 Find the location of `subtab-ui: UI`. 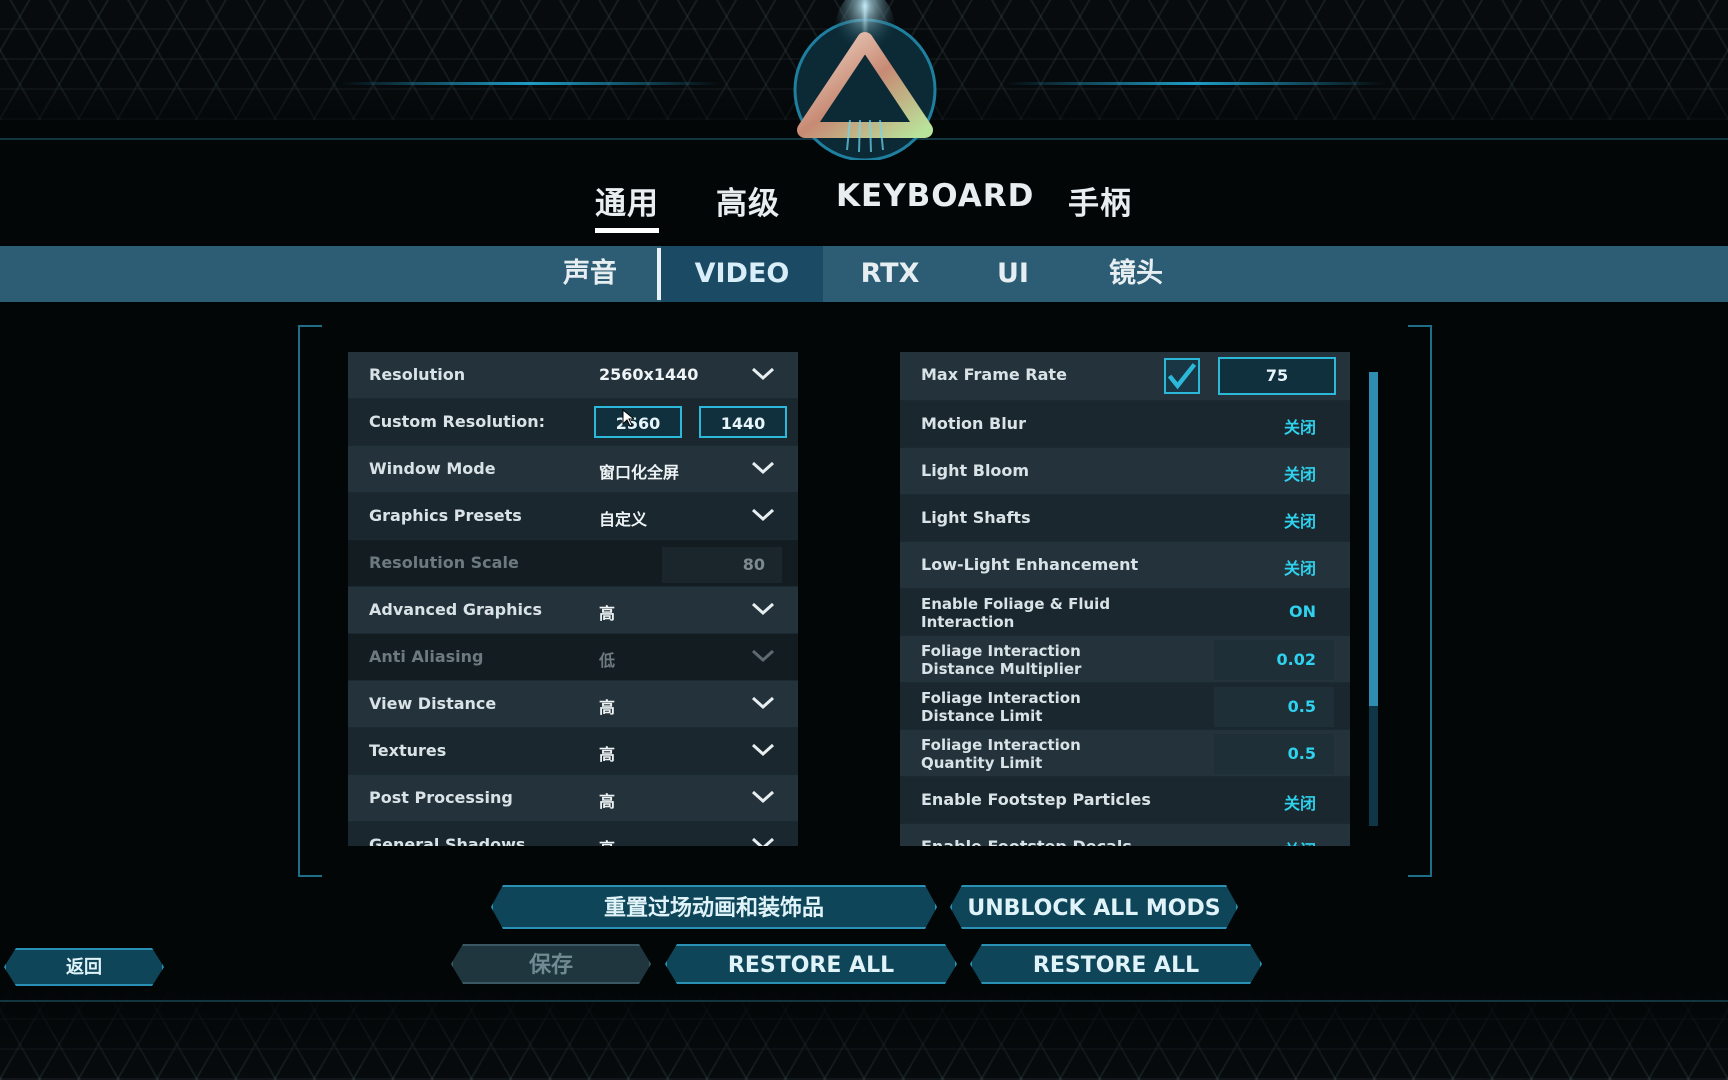

subtab-ui: UI is located at coordinates (1013, 274).